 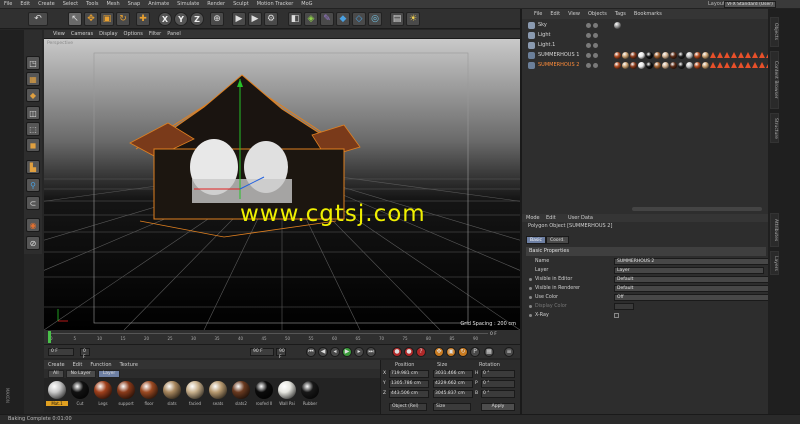 I want to click on viewport-menu-filter: Filter, so click(x=155, y=34).